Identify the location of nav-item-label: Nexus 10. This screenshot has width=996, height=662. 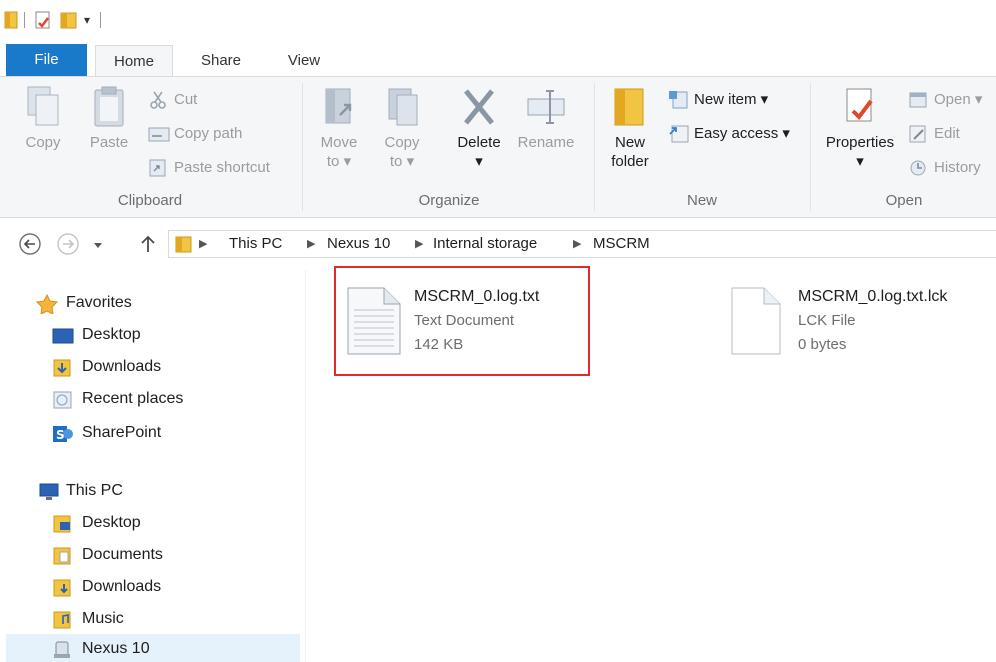
(116, 648).